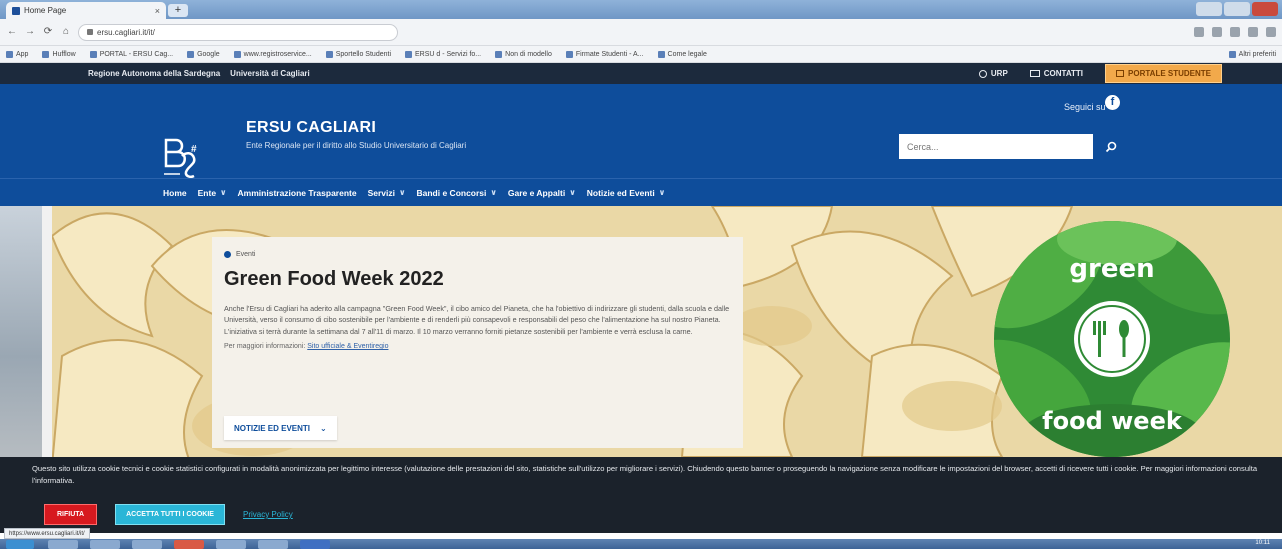 This screenshot has height=549, width=1282. Describe the element at coordinates (1209, 9) in the screenshot. I see `minimize-button` at that location.